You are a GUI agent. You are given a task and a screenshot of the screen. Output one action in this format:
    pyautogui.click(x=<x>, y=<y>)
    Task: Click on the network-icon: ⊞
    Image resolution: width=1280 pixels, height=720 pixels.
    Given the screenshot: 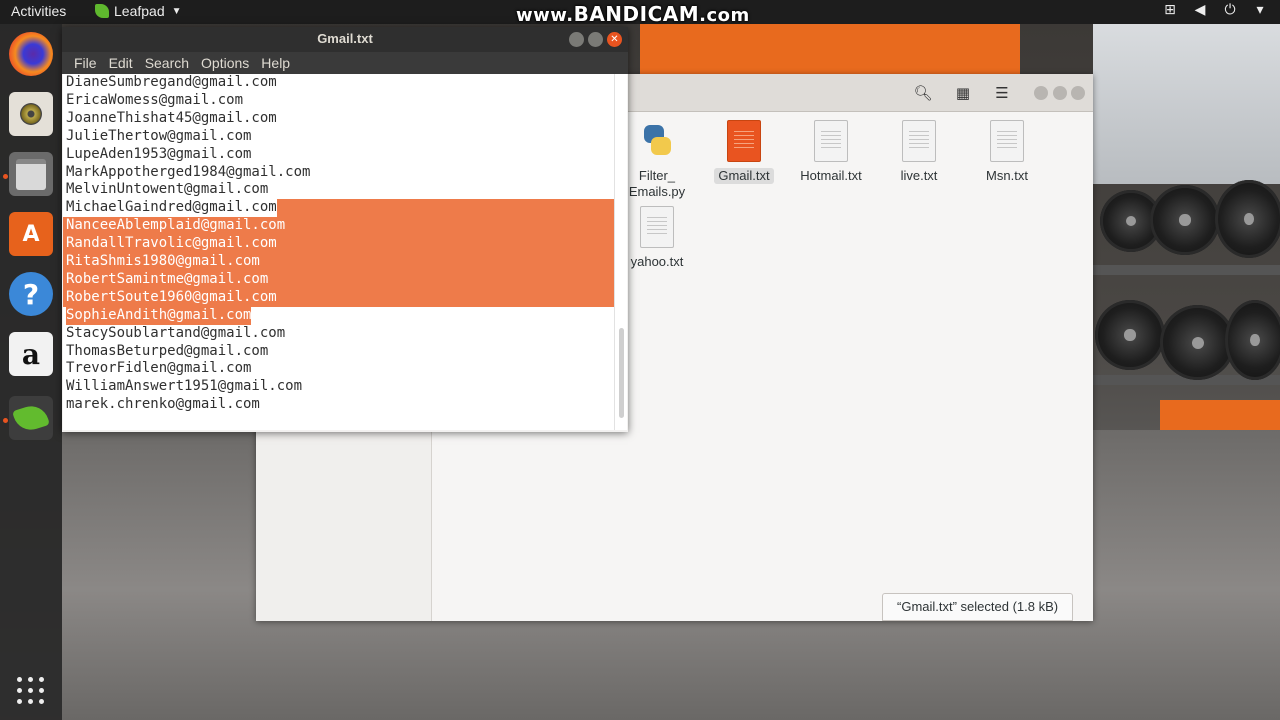 What is the action you would take?
    pyautogui.click(x=1170, y=10)
    